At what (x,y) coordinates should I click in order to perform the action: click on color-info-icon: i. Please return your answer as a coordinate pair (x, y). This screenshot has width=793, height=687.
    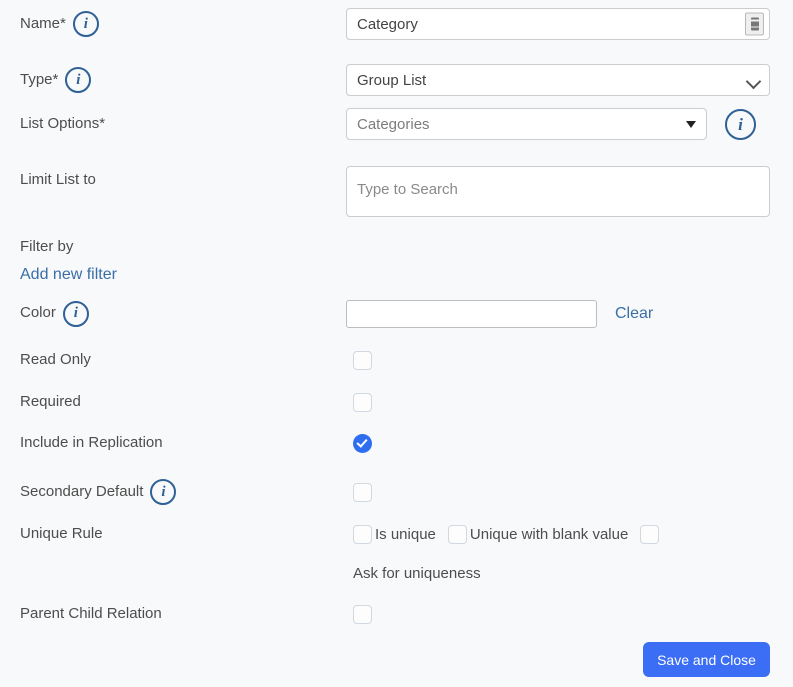
    Looking at the image, I should click on (75, 313).